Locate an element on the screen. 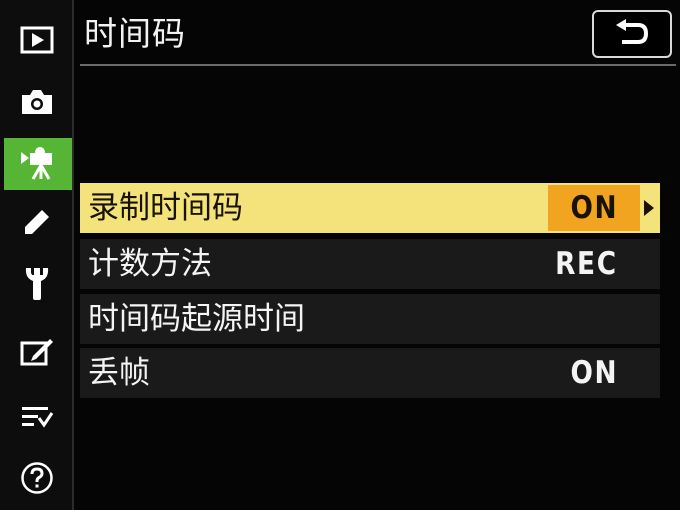 The image size is (680, 510). tab-my-menu is located at coordinates (37, 418).